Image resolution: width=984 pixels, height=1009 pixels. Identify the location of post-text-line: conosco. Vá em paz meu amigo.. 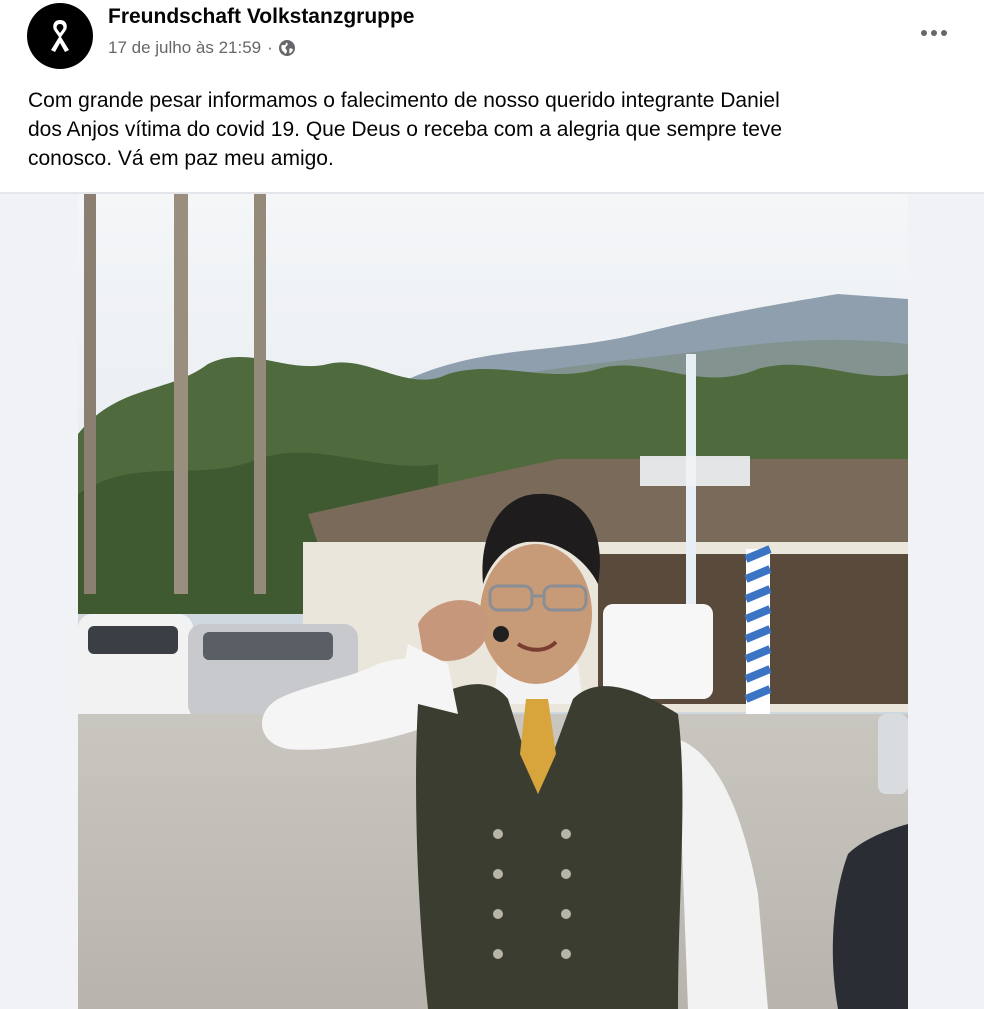
(181, 158).